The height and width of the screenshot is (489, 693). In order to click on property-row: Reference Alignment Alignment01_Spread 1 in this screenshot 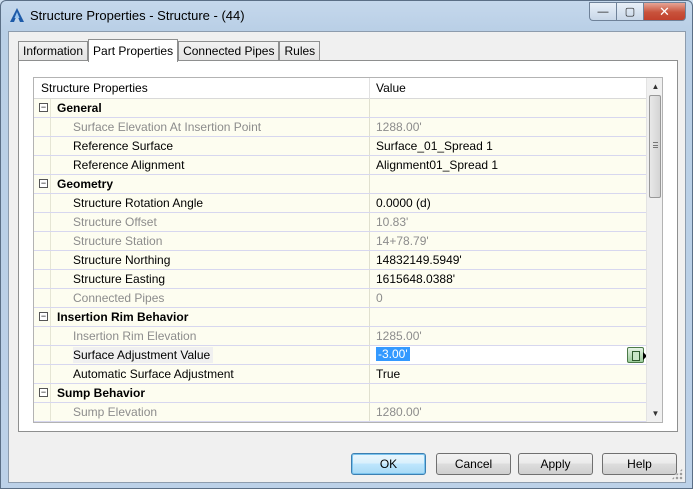, I will do `click(340, 165)`.